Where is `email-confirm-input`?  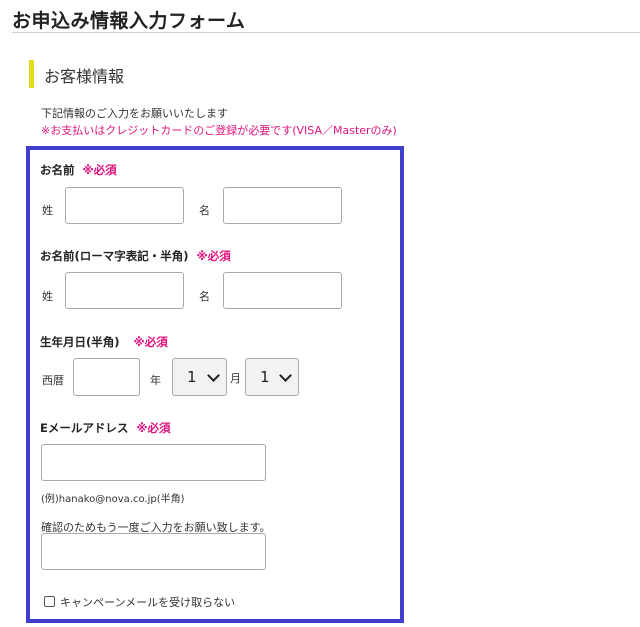 email-confirm-input is located at coordinates (153, 551).